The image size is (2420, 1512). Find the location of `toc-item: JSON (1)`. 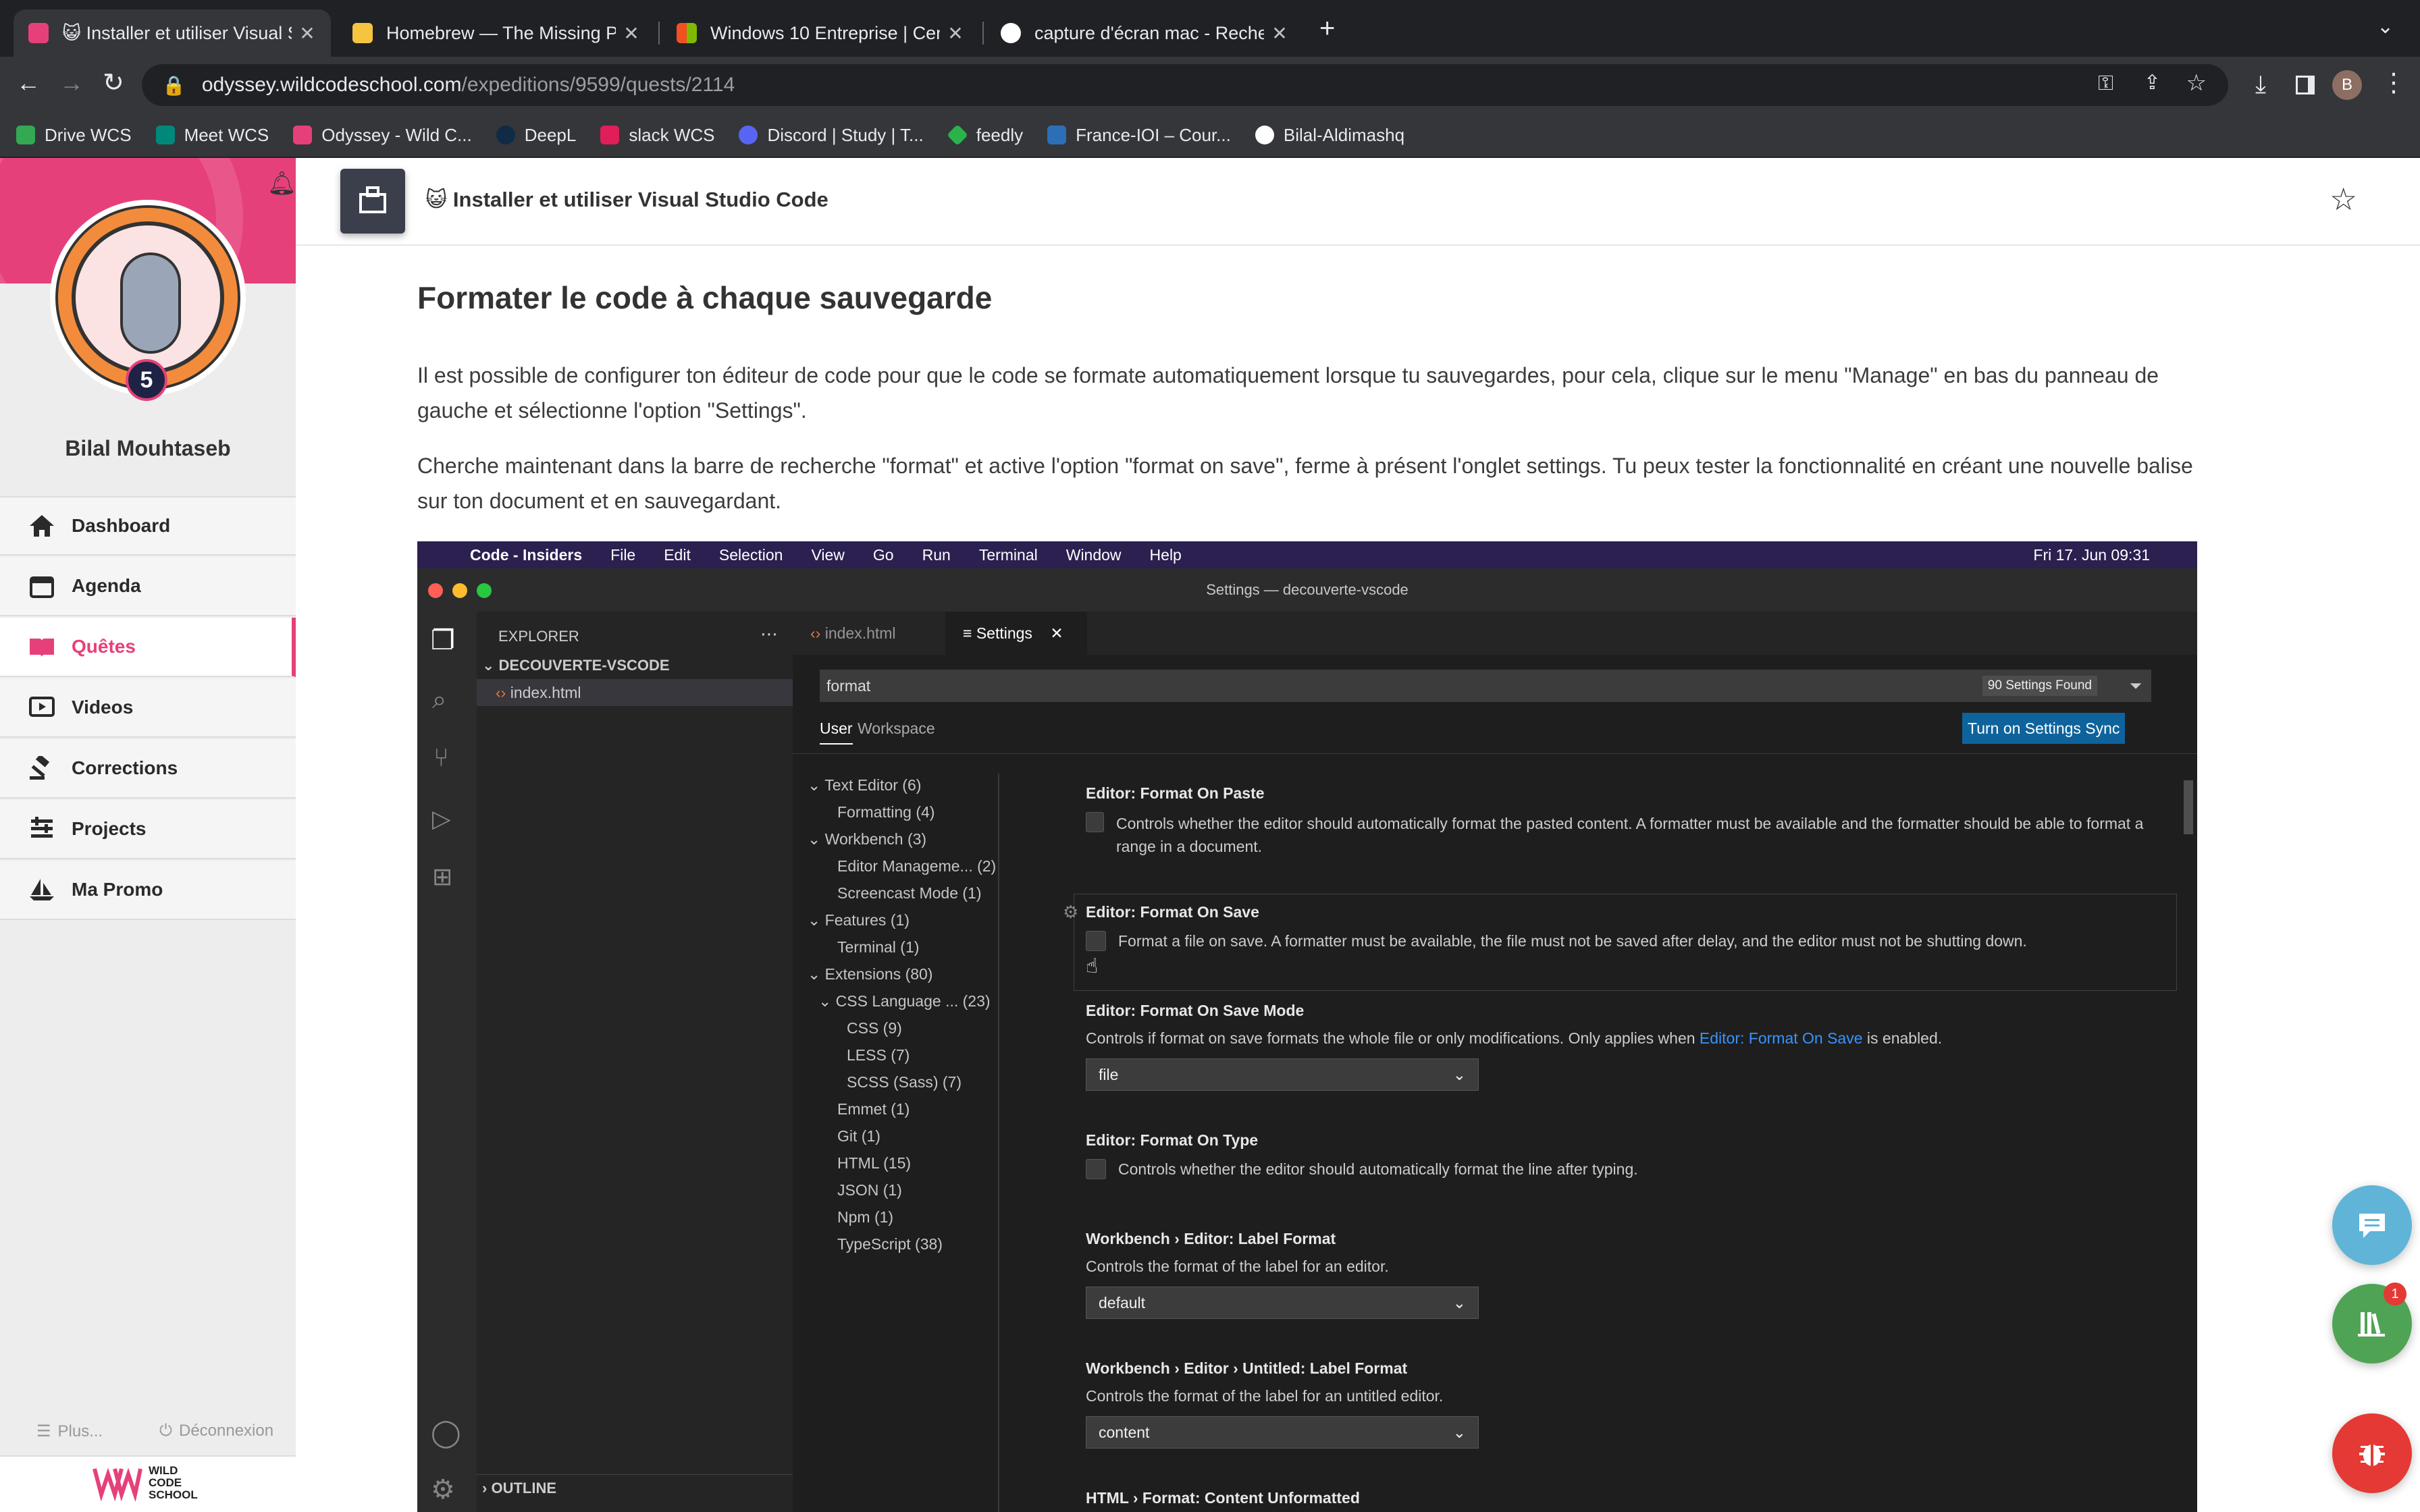

toc-item: JSON (1) is located at coordinates (869, 1190).